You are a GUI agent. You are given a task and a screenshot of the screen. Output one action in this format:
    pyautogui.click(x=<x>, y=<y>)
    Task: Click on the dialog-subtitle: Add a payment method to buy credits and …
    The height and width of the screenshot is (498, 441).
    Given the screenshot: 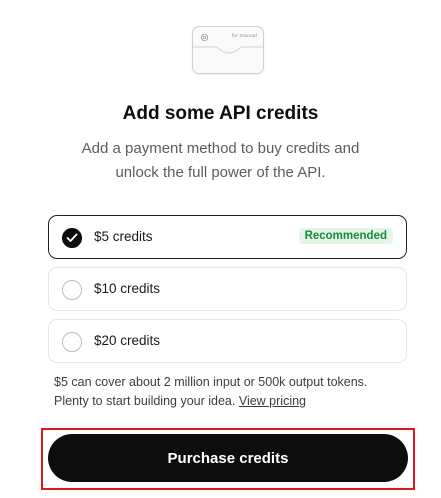 What is the action you would take?
    pyautogui.click(x=220, y=160)
    